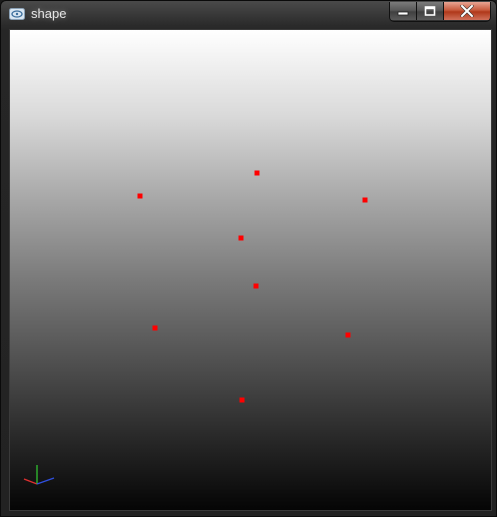 Image resolution: width=497 pixels, height=517 pixels. I want to click on close-icon, so click(467, 11).